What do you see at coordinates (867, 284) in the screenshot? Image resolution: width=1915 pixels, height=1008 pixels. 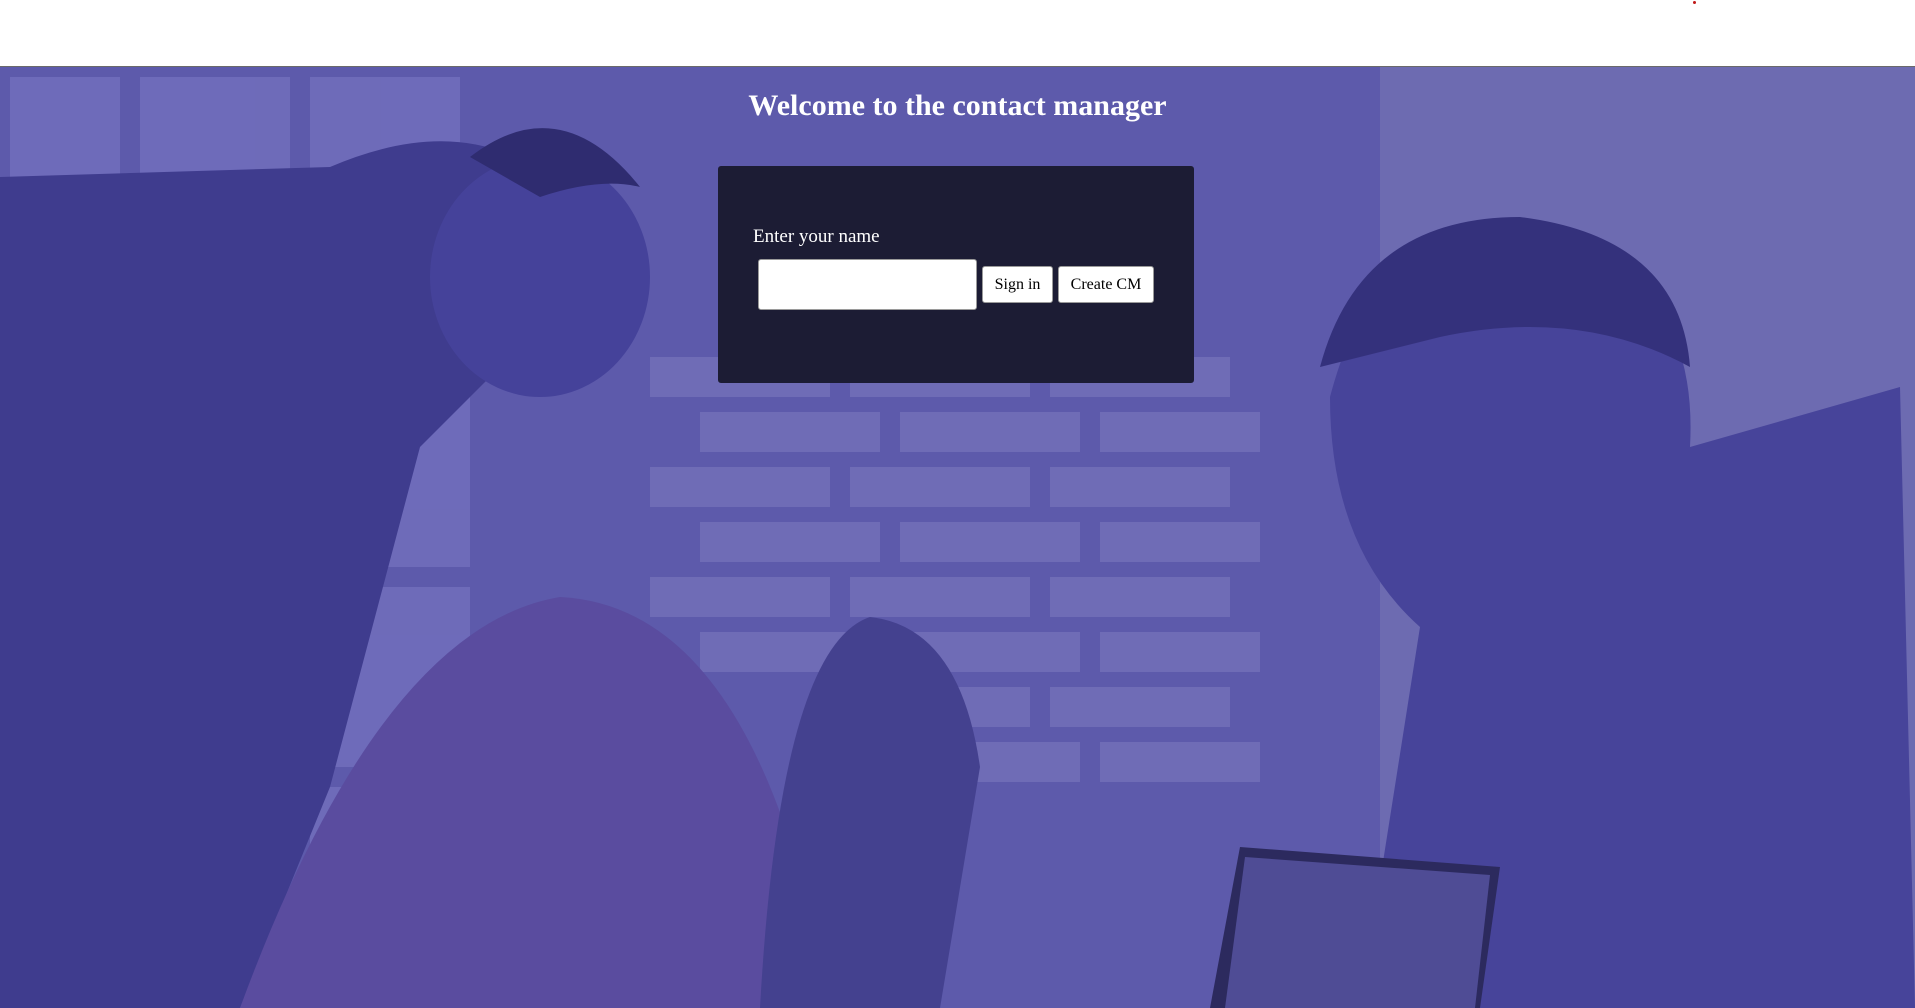 I see `name-input` at bounding box center [867, 284].